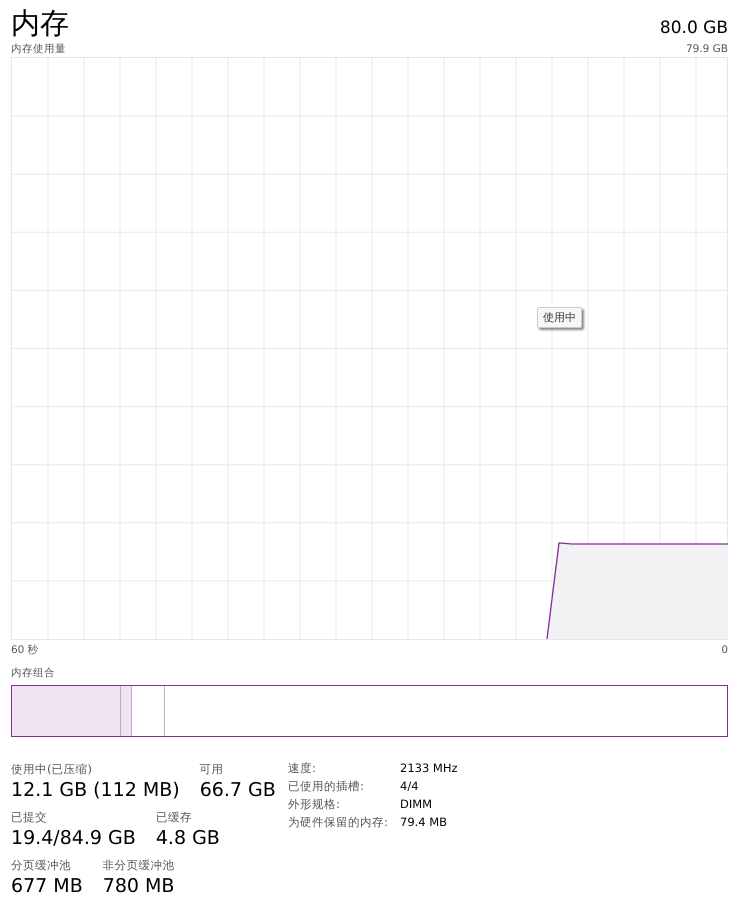 This screenshot has height=917, width=744. What do you see at coordinates (238, 790) in the screenshot?
I see `stat-value: 66.7 GB` at bounding box center [238, 790].